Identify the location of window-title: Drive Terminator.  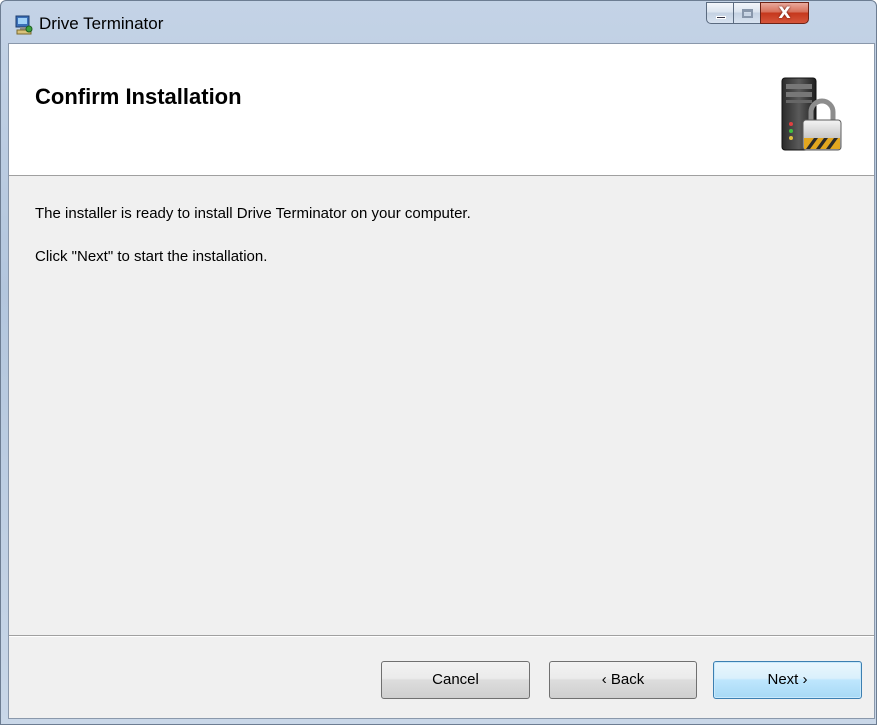
(101, 23).